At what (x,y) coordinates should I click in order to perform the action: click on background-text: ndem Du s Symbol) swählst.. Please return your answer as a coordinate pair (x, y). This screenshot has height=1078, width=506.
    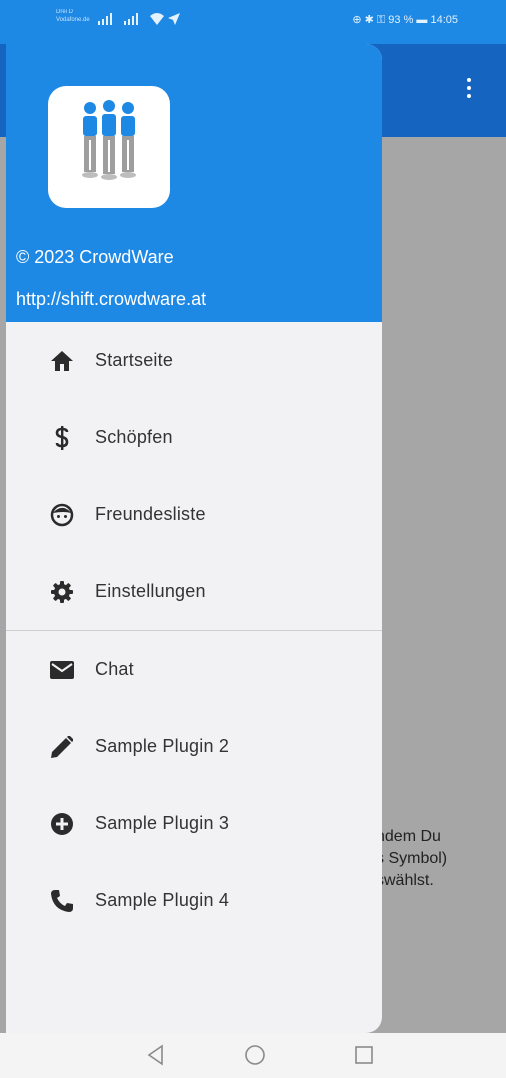
    Looking at the image, I should click on (412, 858).